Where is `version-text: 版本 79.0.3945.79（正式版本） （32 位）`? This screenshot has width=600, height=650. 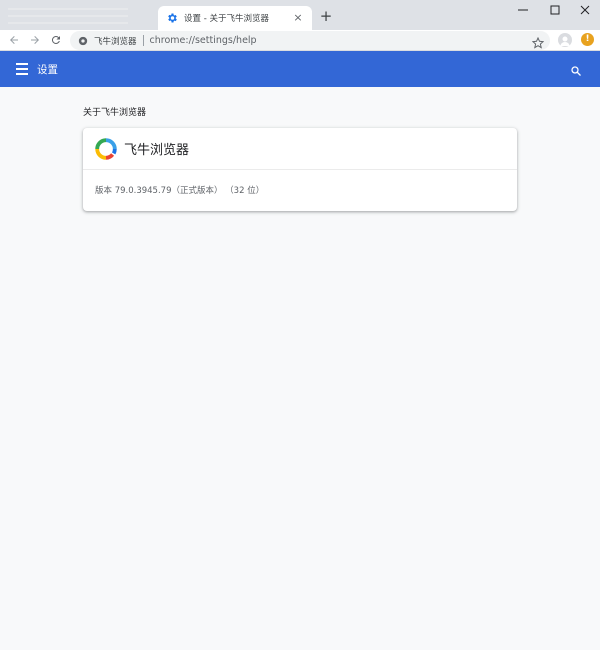 version-text: 版本 79.0.3945.79（正式版本） （32 位） is located at coordinates (180, 191).